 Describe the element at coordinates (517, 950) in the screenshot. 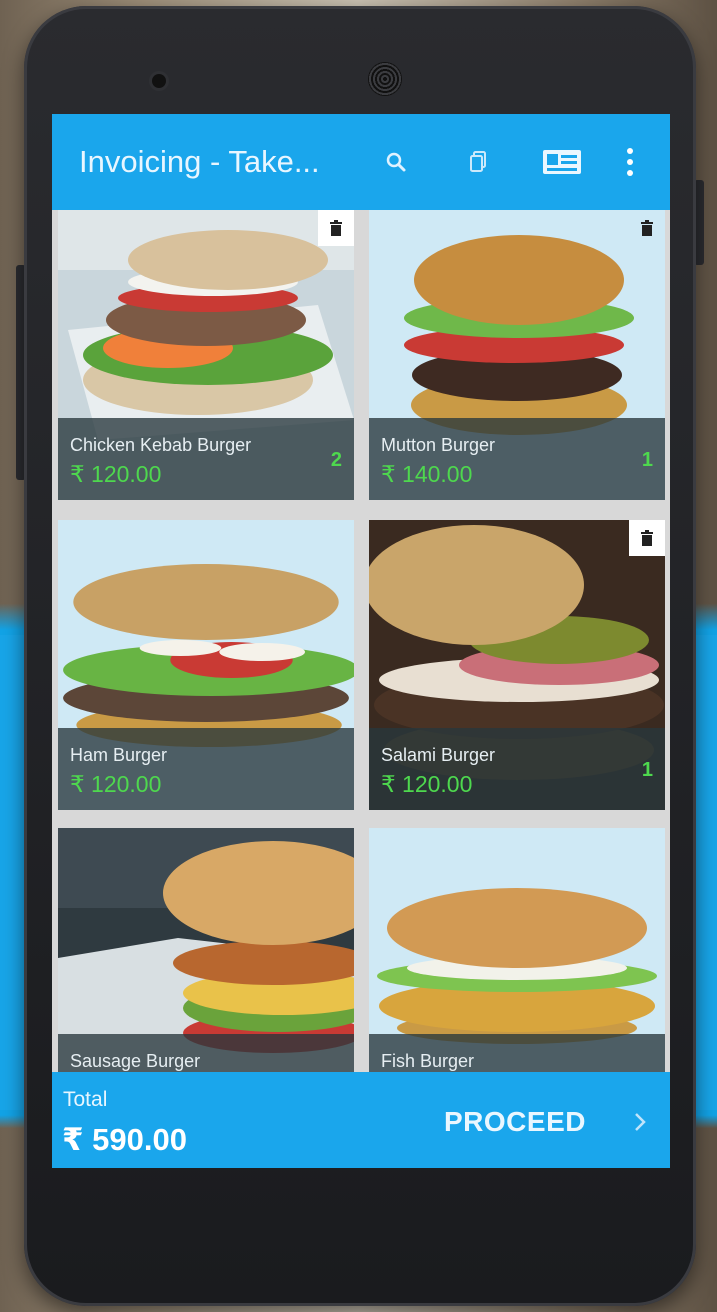

I see `product-tile: Fish Burger` at that location.